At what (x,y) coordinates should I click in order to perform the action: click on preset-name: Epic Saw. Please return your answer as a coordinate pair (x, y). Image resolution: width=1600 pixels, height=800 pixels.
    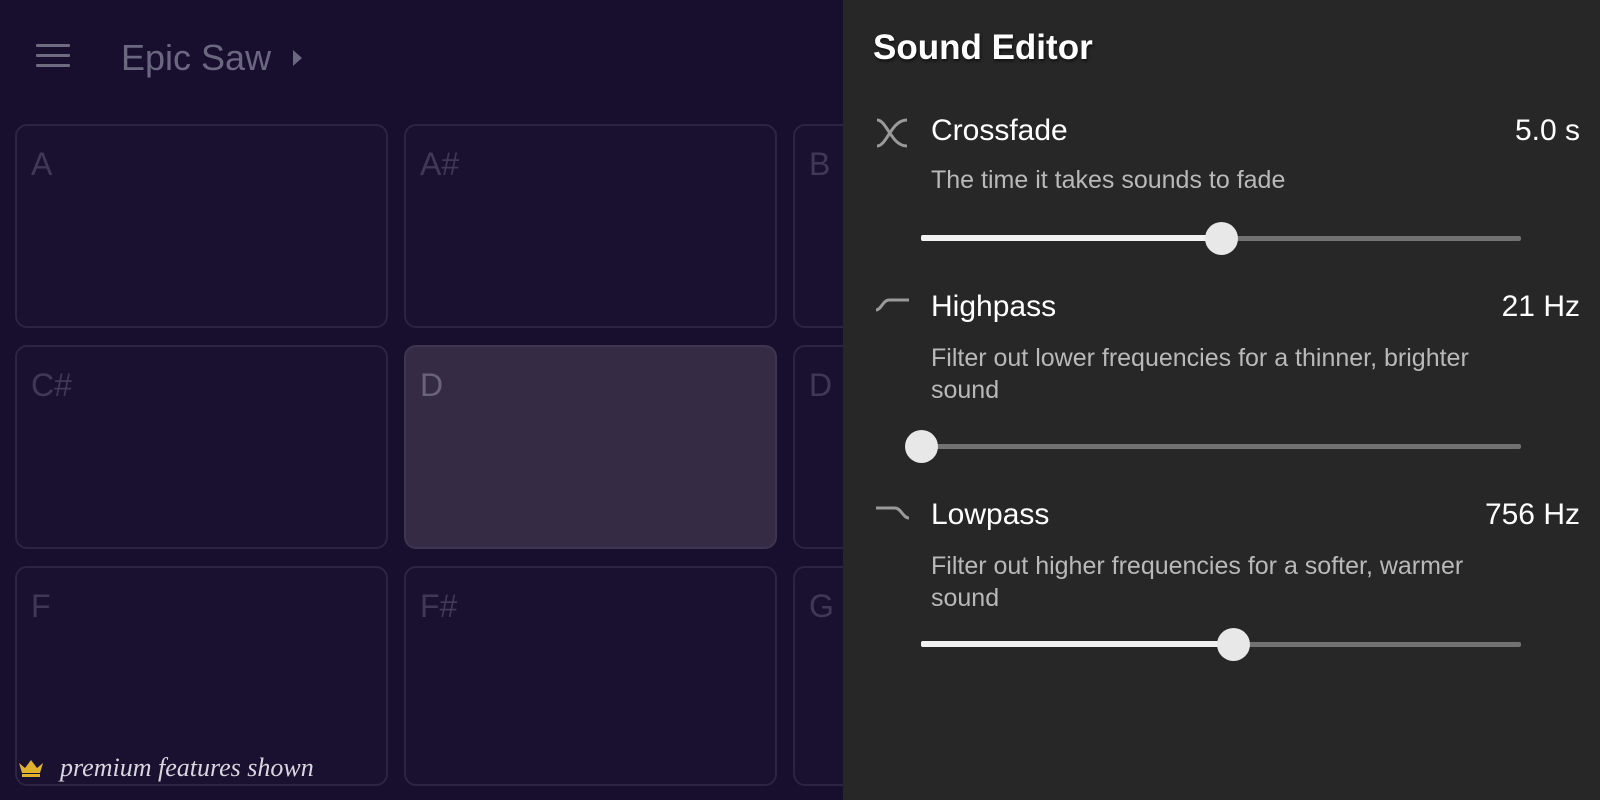
    Looking at the image, I should click on (196, 57).